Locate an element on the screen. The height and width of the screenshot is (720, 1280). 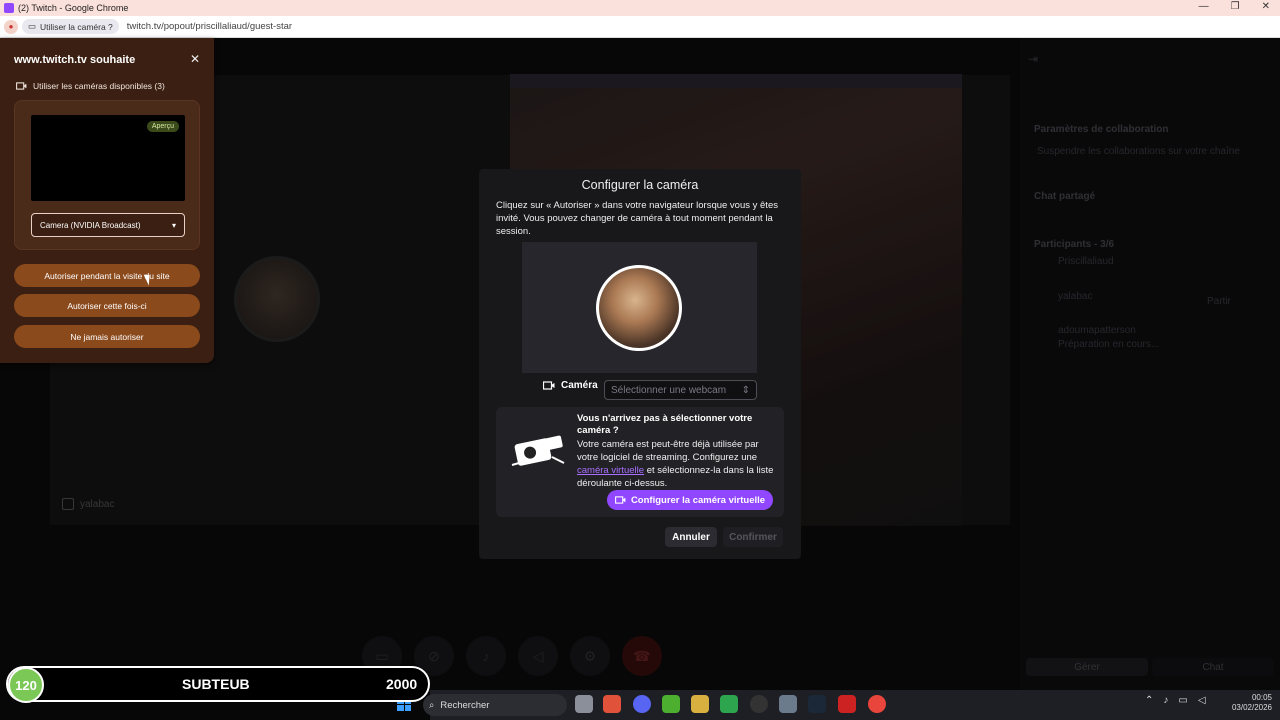
camera-preview is located at coordinates (639, 307).